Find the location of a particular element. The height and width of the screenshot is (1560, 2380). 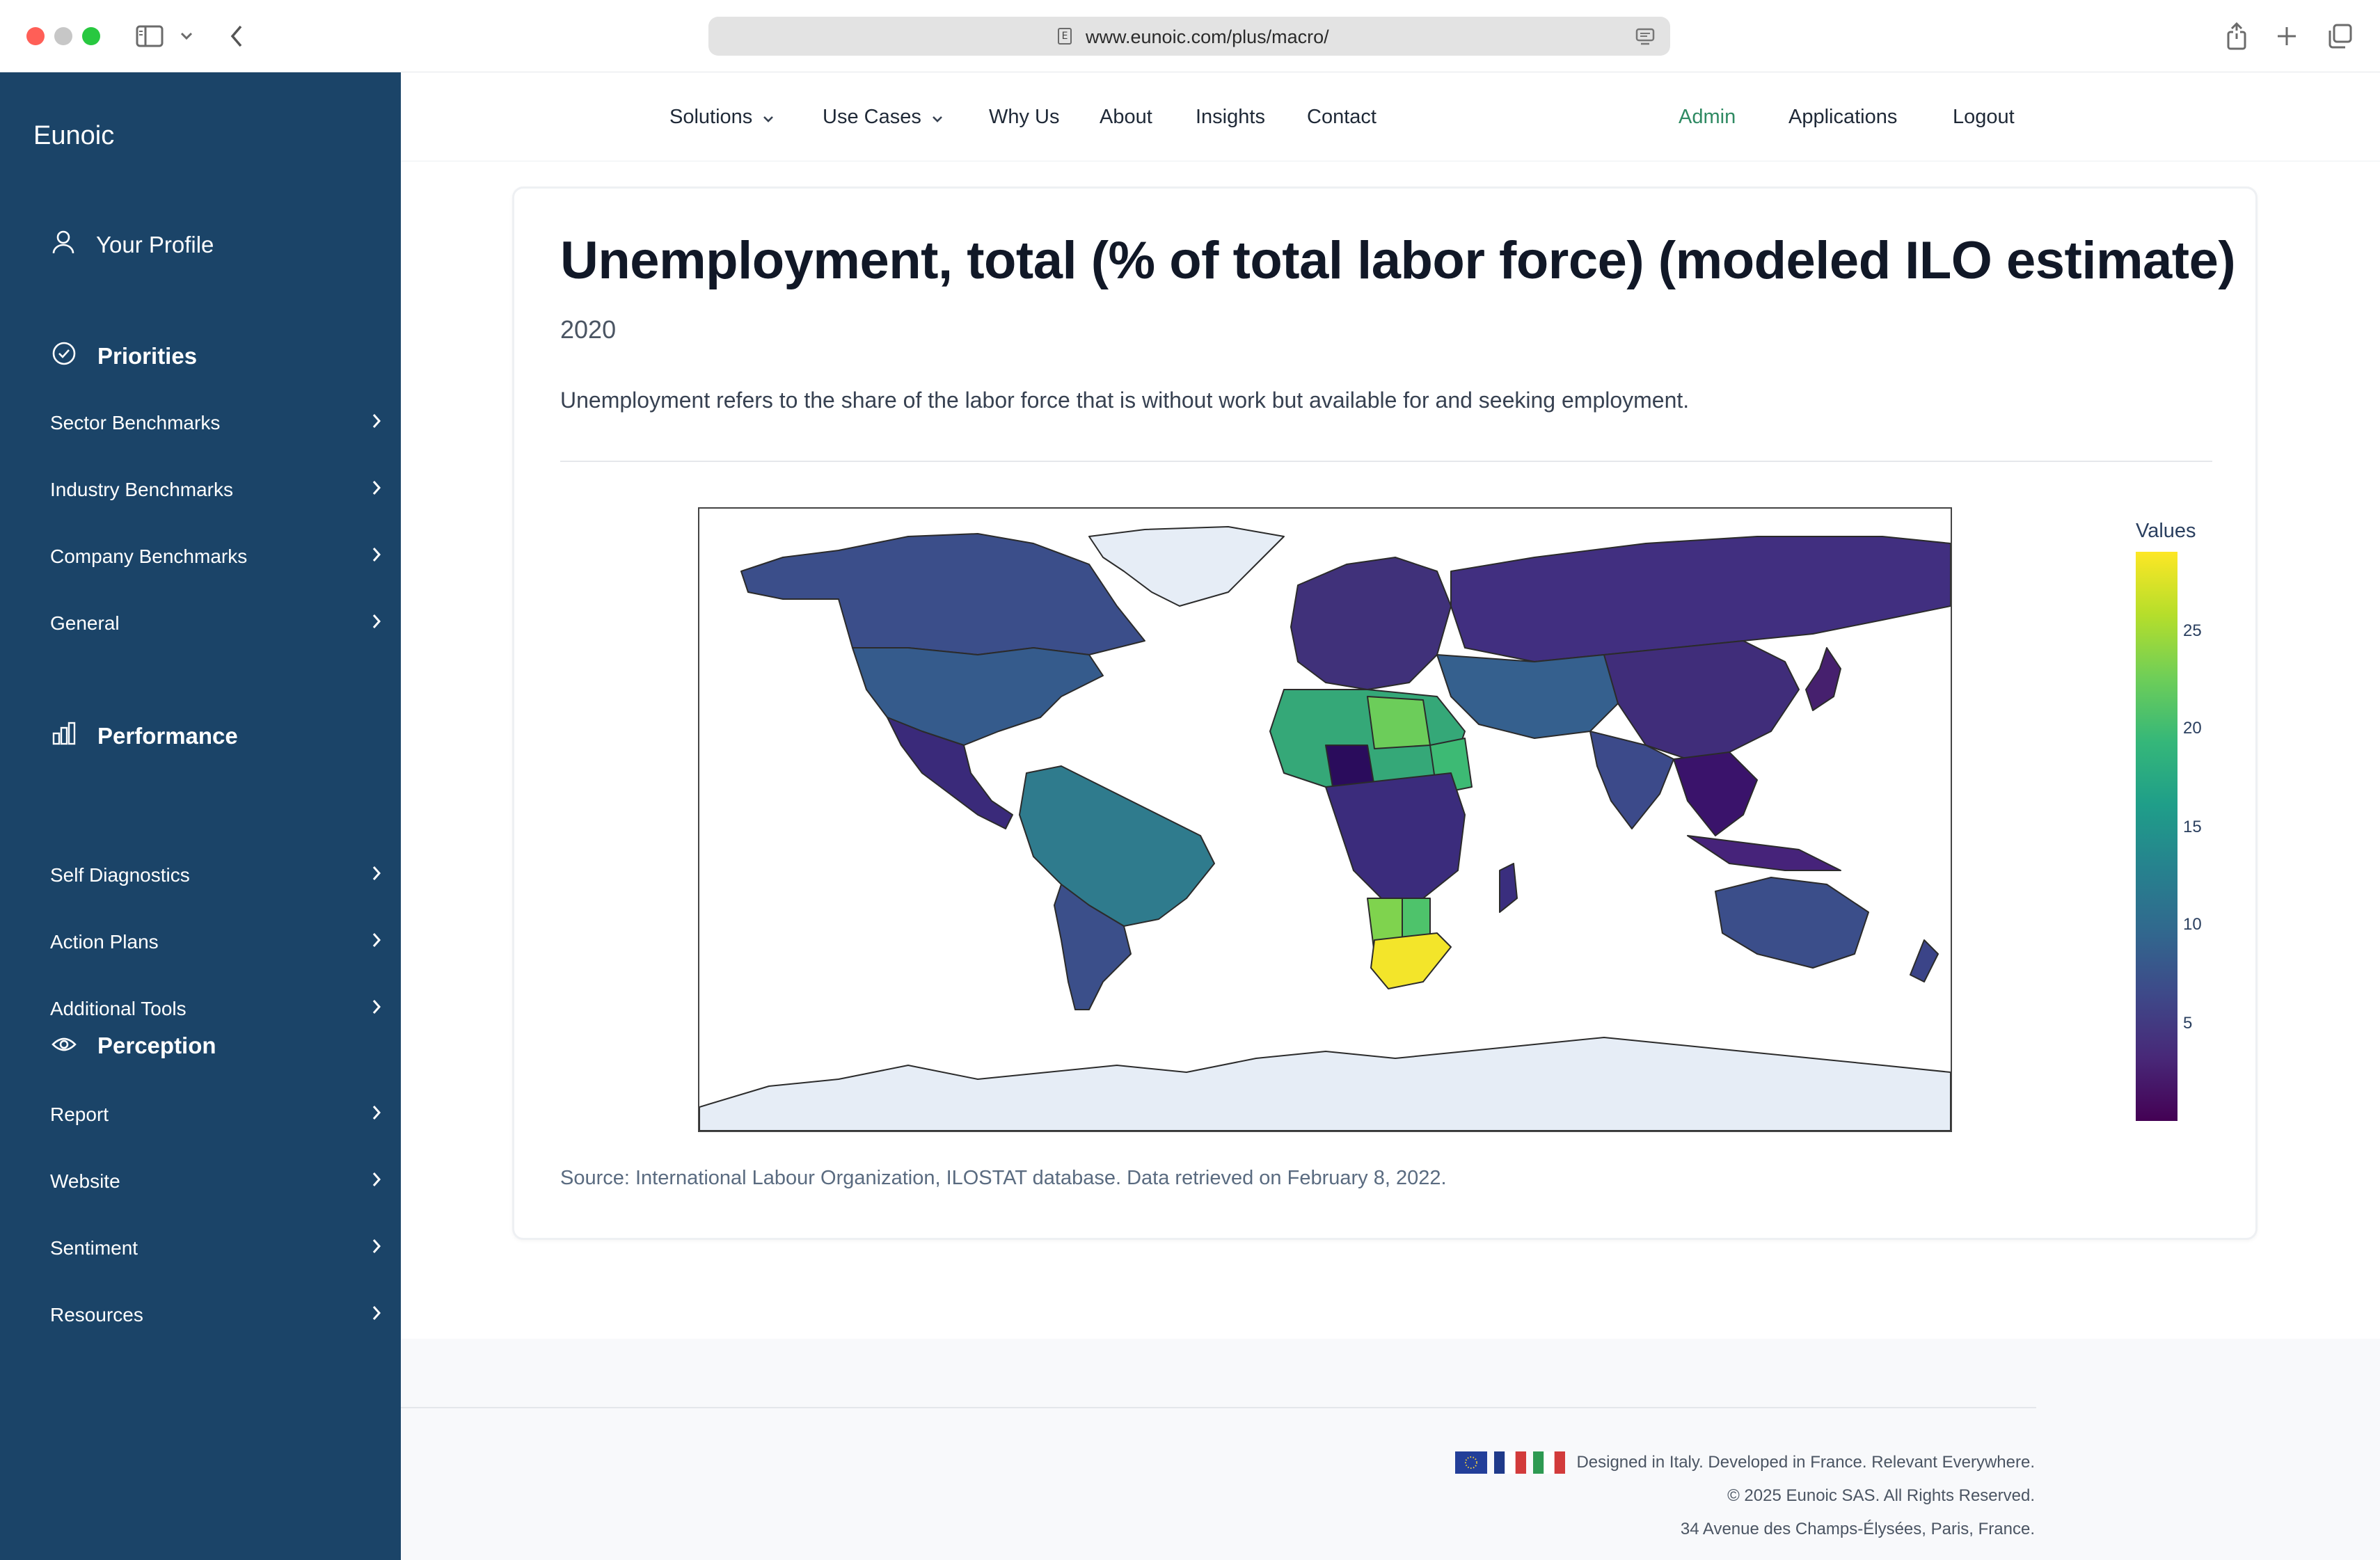

sidebar-section-performance: Performance is located at coordinates (144, 736).